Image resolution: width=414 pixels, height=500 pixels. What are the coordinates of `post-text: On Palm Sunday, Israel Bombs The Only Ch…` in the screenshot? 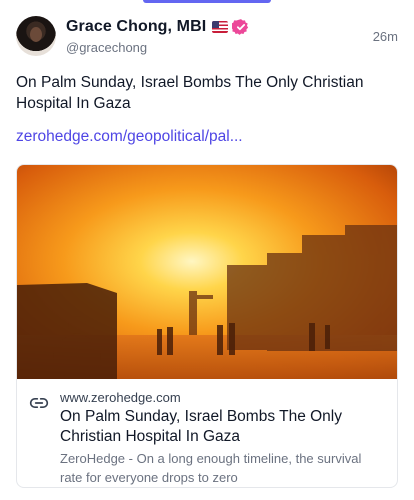 It's located at (190, 93).